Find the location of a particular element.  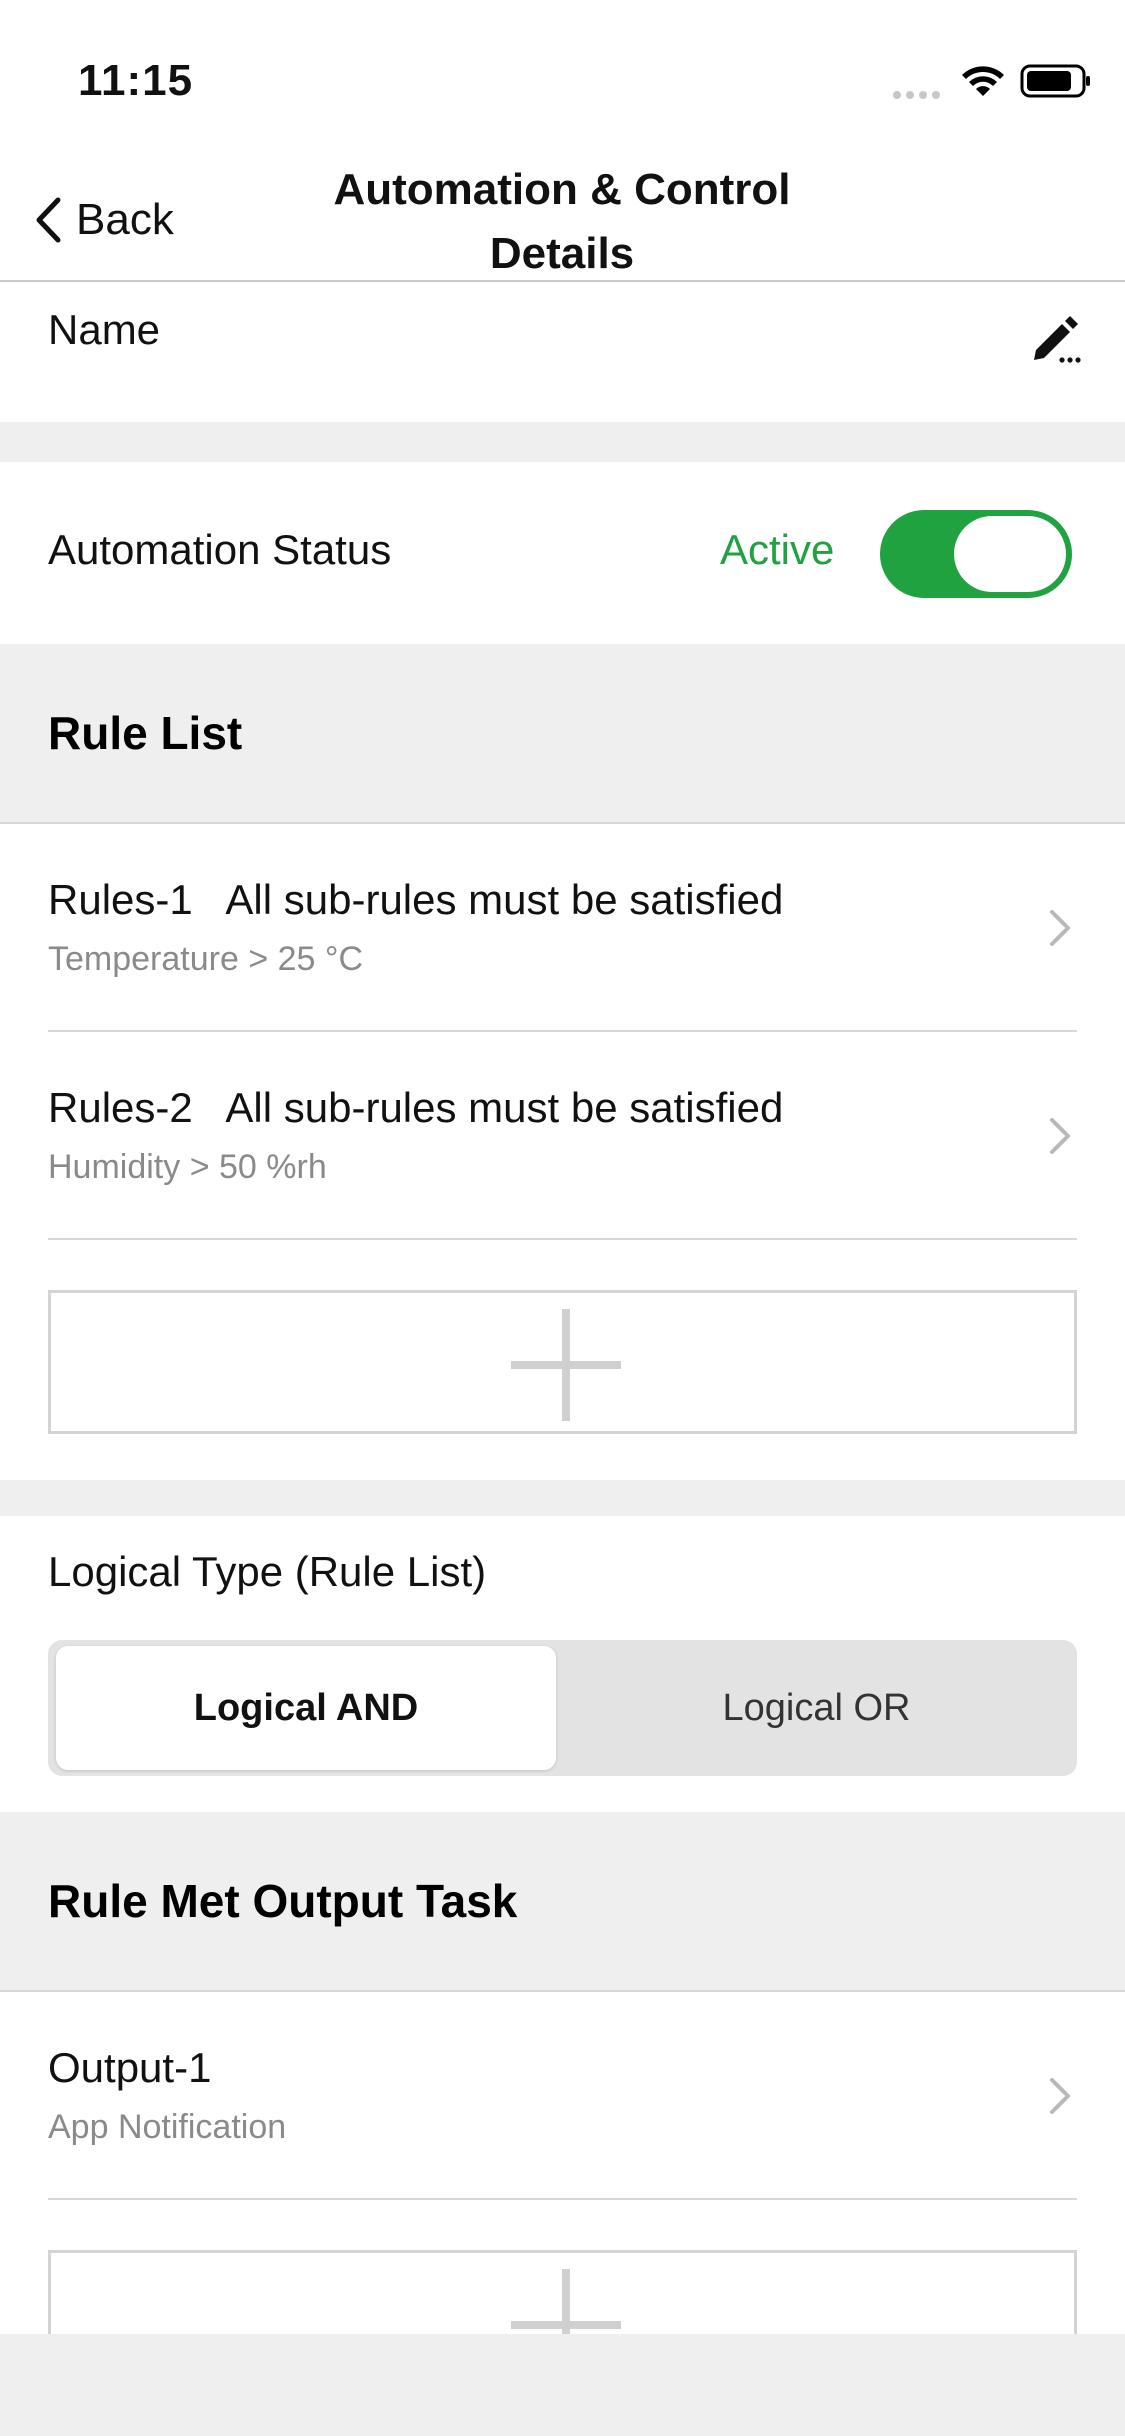

logical-and-option: Logical AND is located at coordinates (306, 1708).